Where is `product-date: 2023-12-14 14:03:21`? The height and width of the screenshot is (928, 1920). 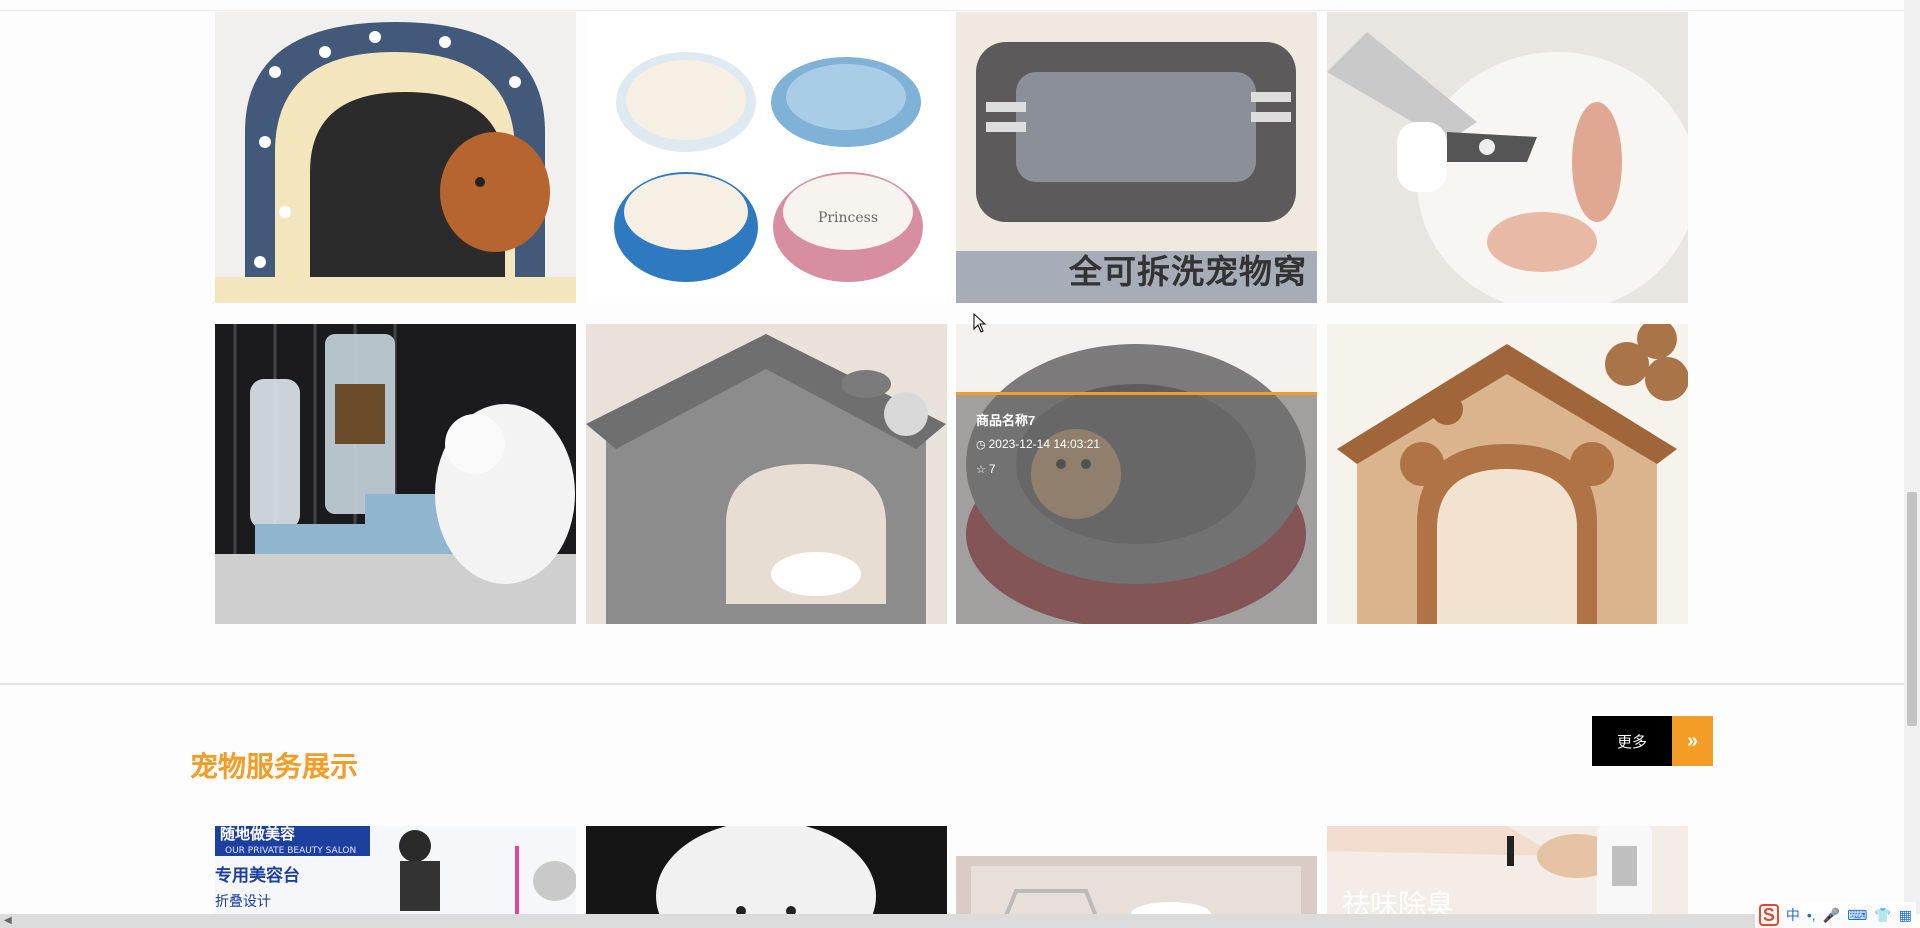
product-date: 2023-12-14 14:03:21 is located at coordinates (1044, 444).